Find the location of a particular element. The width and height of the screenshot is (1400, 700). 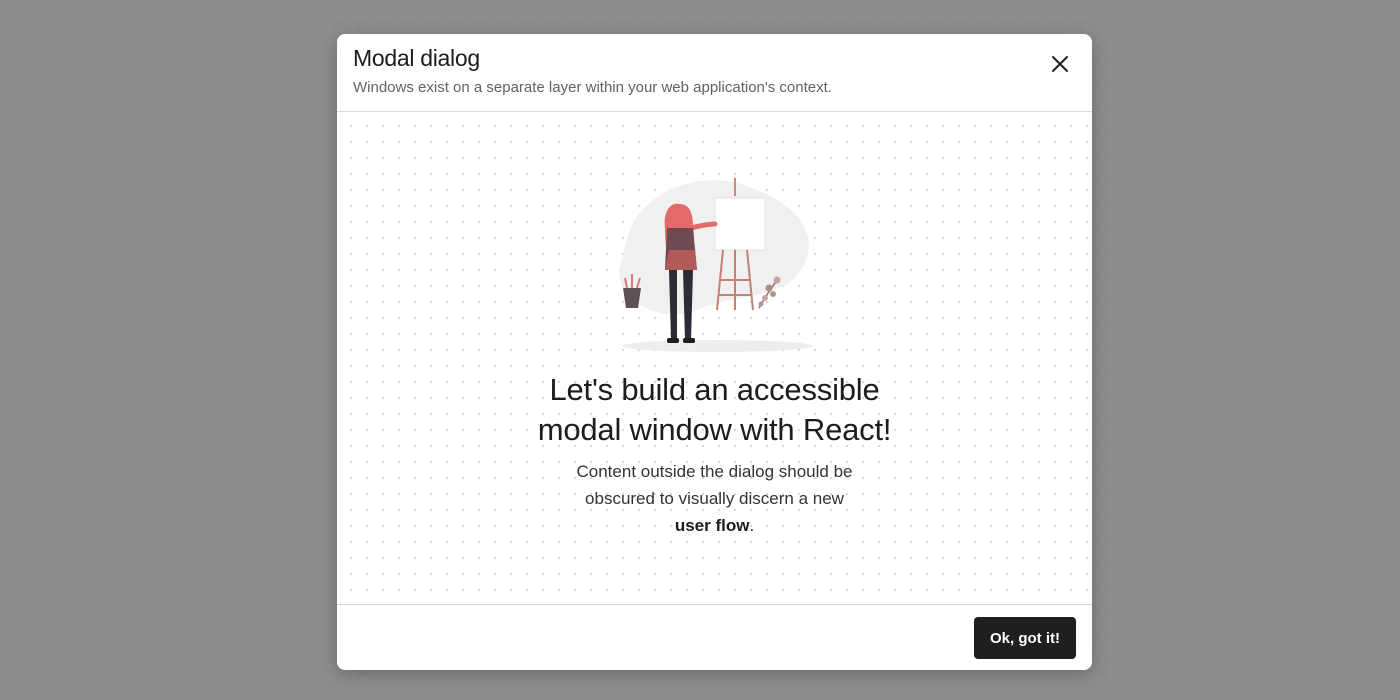

description-line-1: Content outside the dialog should be is located at coordinates (714, 471).